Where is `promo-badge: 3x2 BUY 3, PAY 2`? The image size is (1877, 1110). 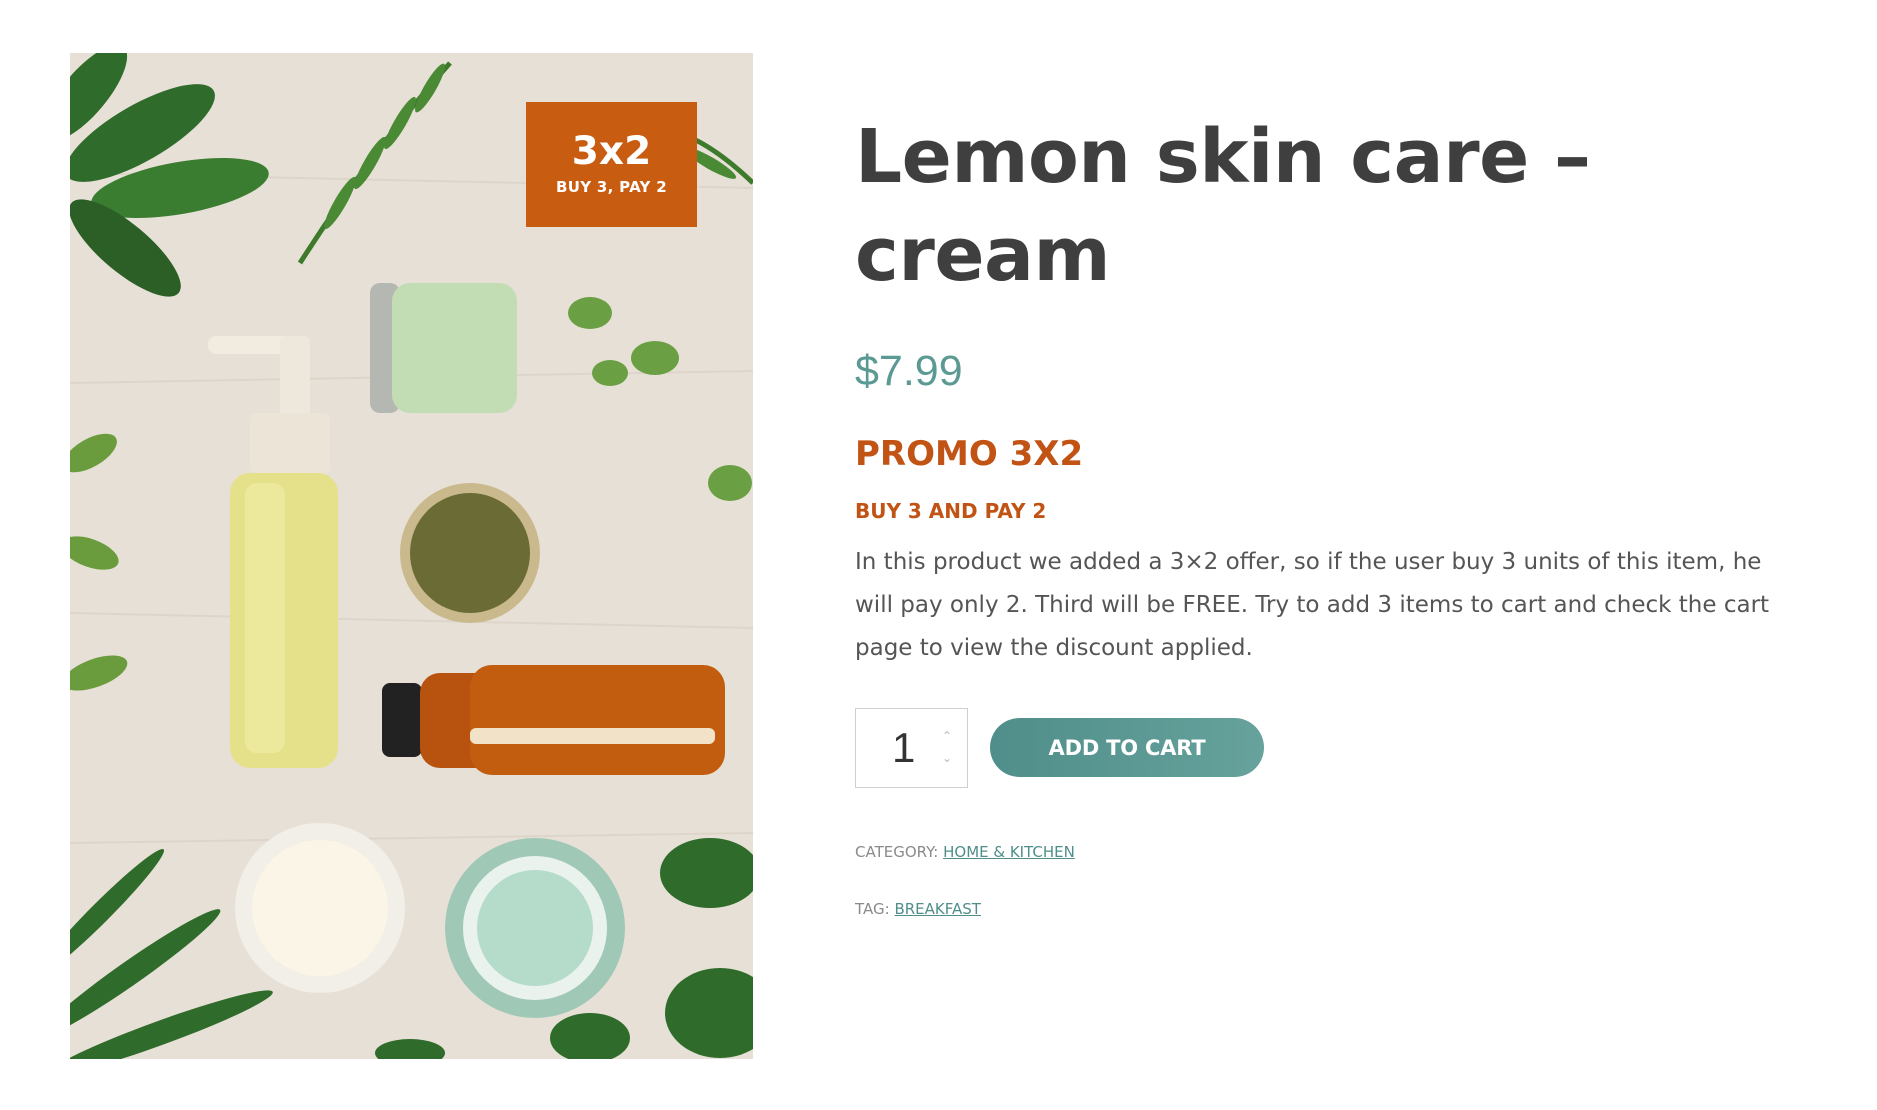 promo-badge: 3x2 BUY 3, PAY 2 is located at coordinates (611, 164).